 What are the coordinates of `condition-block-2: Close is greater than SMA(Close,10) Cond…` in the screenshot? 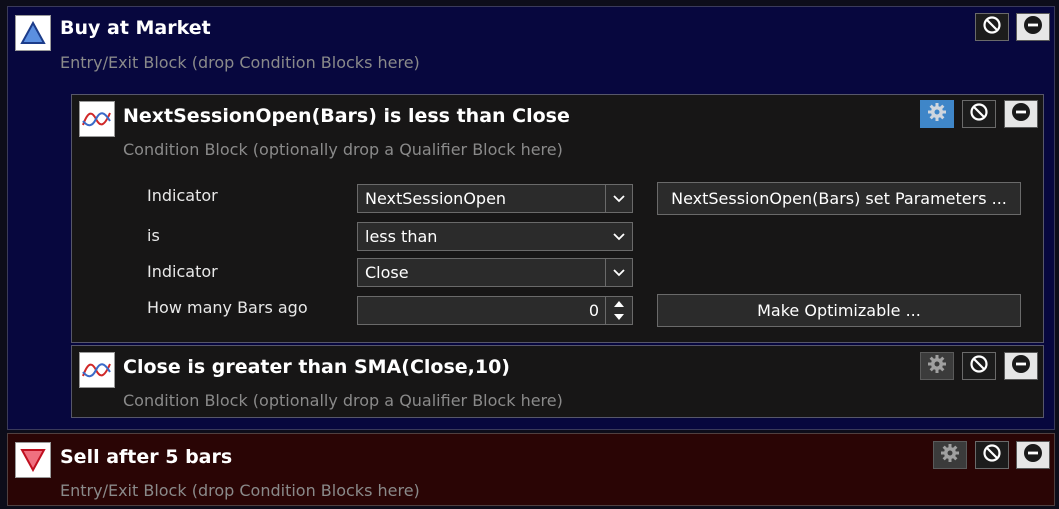 It's located at (557, 381).